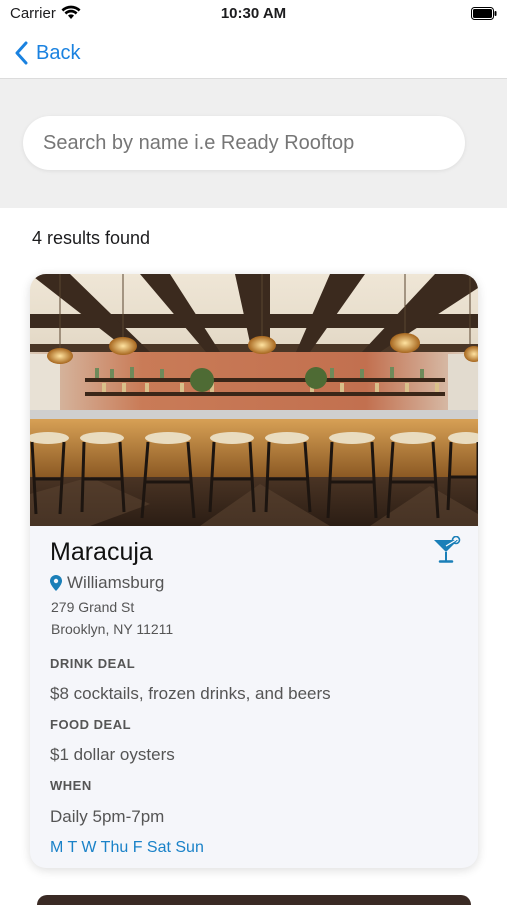 The height and width of the screenshot is (905, 507). I want to click on neighborhood-label: Williamsburg, so click(116, 582).